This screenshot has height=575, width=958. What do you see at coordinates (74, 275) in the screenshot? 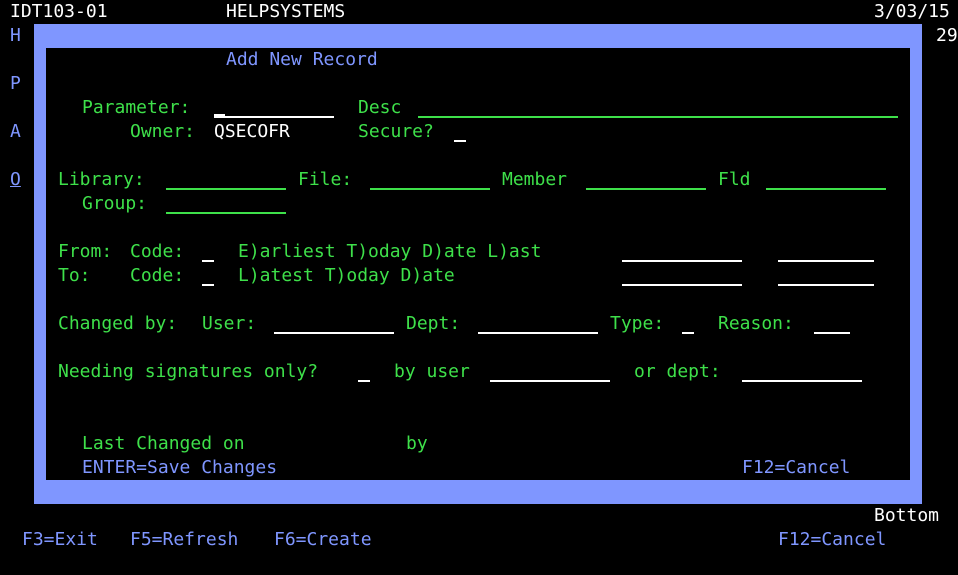
I see `to-label: To:` at bounding box center [74, 275].